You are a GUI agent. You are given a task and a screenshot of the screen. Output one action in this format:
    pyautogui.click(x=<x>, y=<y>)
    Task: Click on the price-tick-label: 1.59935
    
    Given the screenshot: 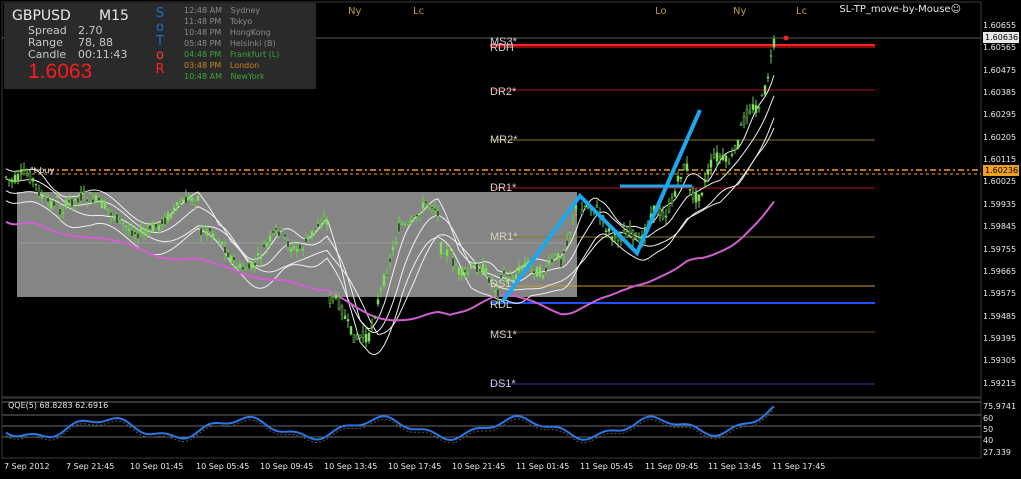 What is the action you would take?
    pyautogui.click(x=1000, y=204)
    